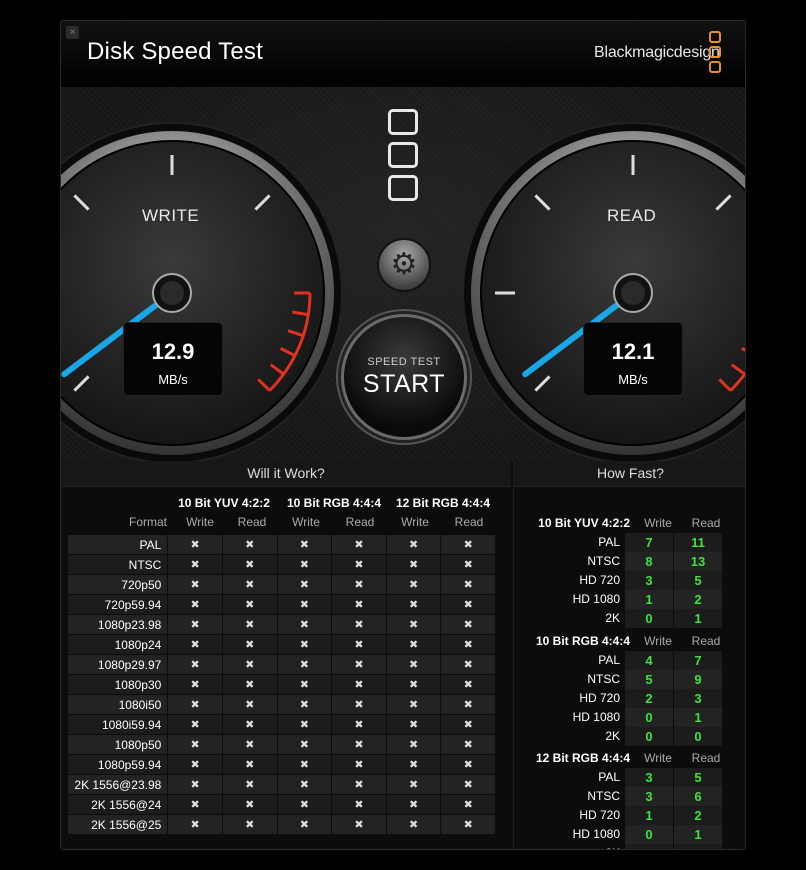  I want to click on format-label: 1080p24, so click(118, 644).